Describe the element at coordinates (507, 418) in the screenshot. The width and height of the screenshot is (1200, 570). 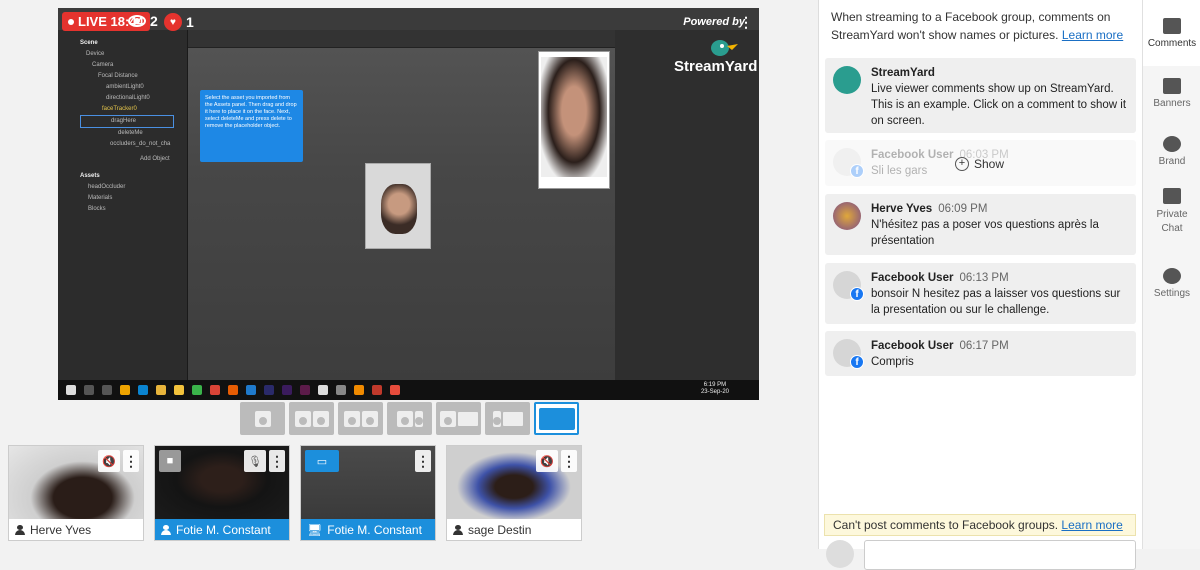
I see `layout-pip-button` at that location.